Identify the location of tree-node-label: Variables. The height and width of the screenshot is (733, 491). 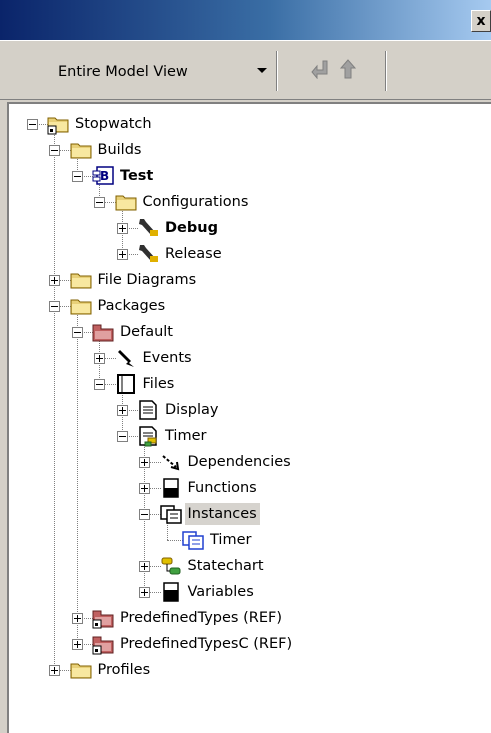
(221, 592).